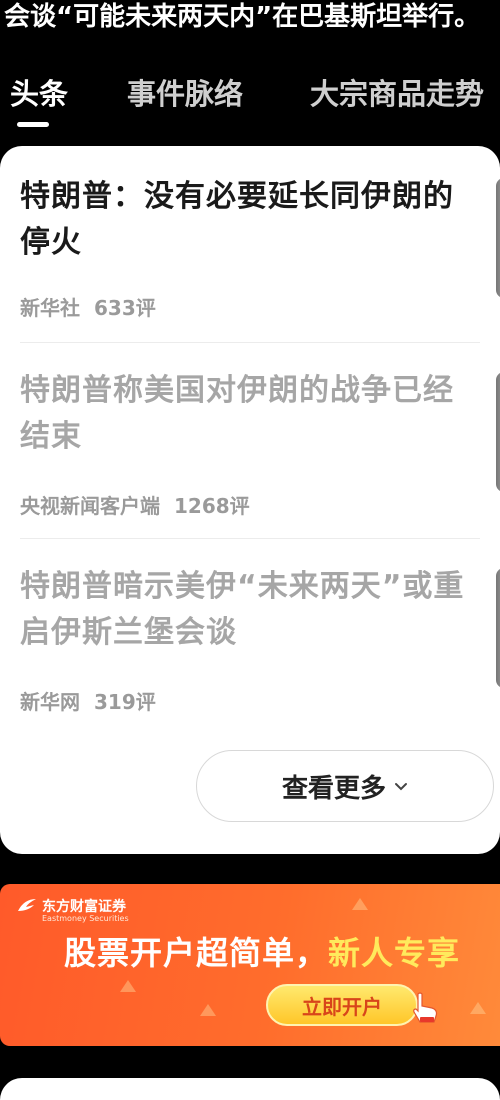 The width and height of the screenshot is (500, 1100). What do you see at coordinates (84, 907) in the screenshot?
I see `brand-name: 东方财富证券` at bounding box center [84, 907].